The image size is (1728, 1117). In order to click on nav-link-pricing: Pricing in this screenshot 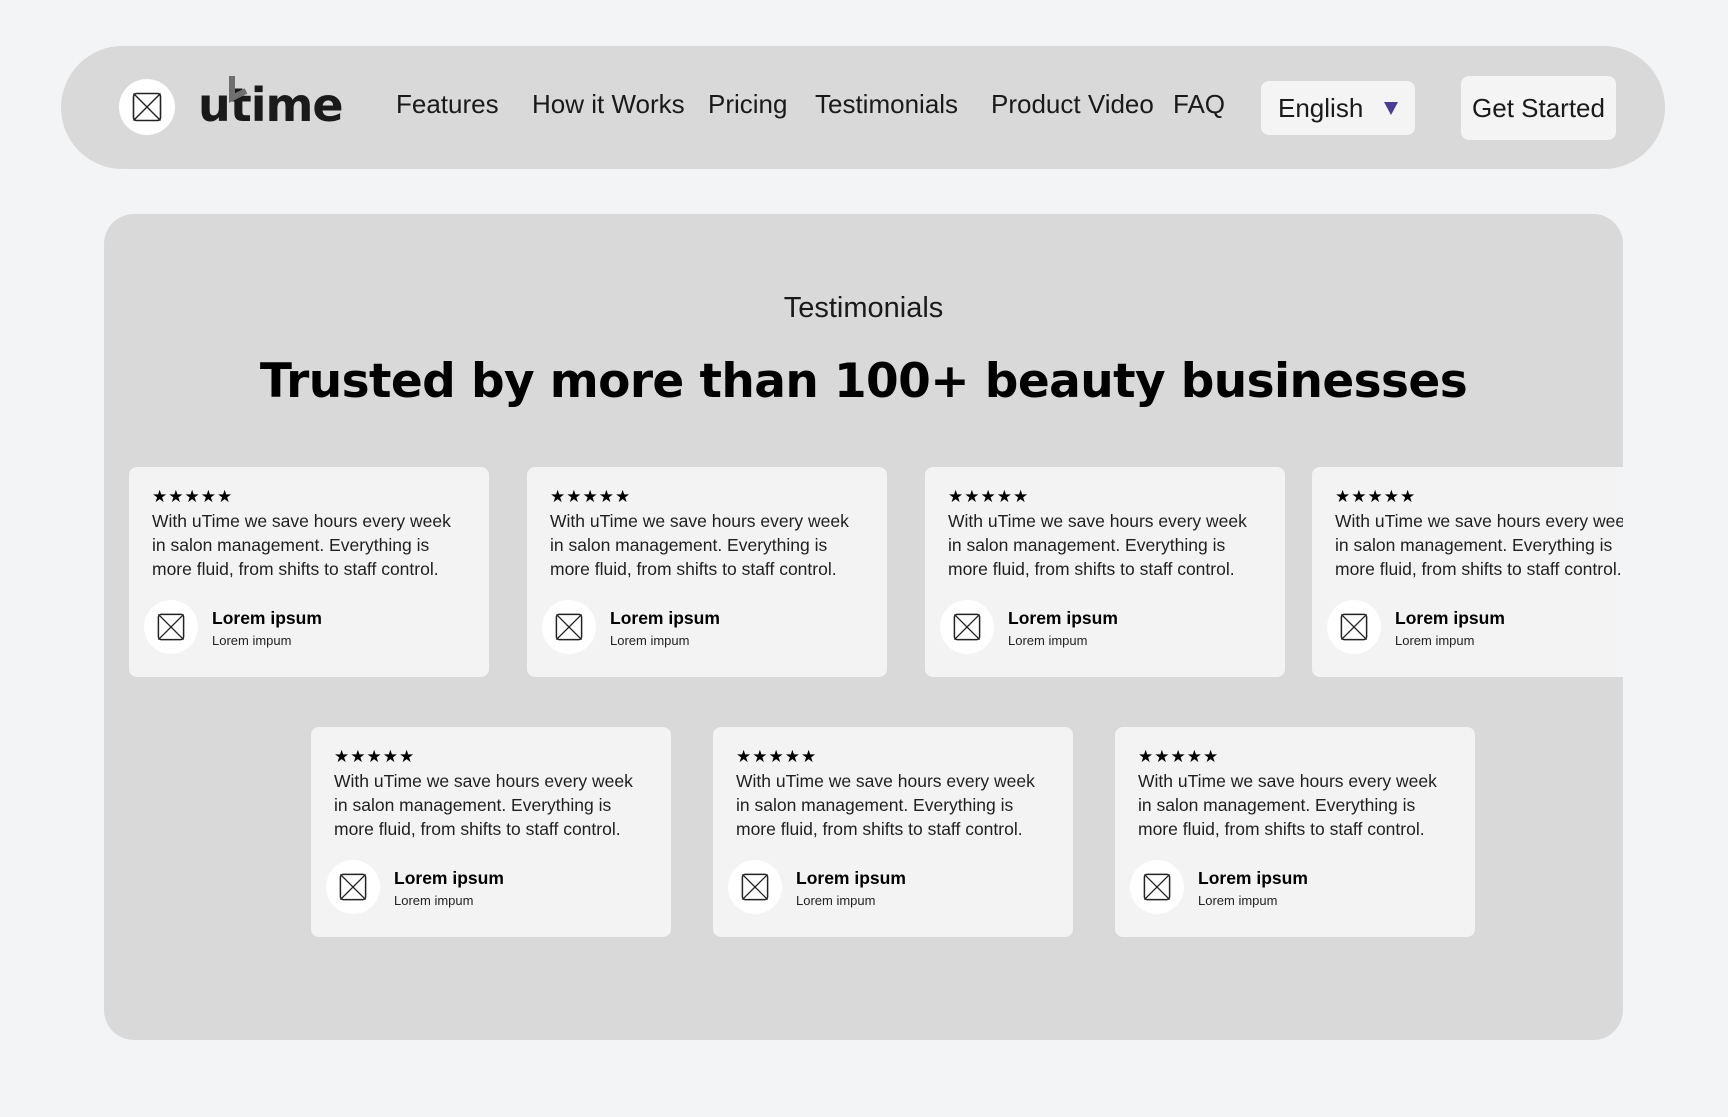, I will do `click(747, 104)`.